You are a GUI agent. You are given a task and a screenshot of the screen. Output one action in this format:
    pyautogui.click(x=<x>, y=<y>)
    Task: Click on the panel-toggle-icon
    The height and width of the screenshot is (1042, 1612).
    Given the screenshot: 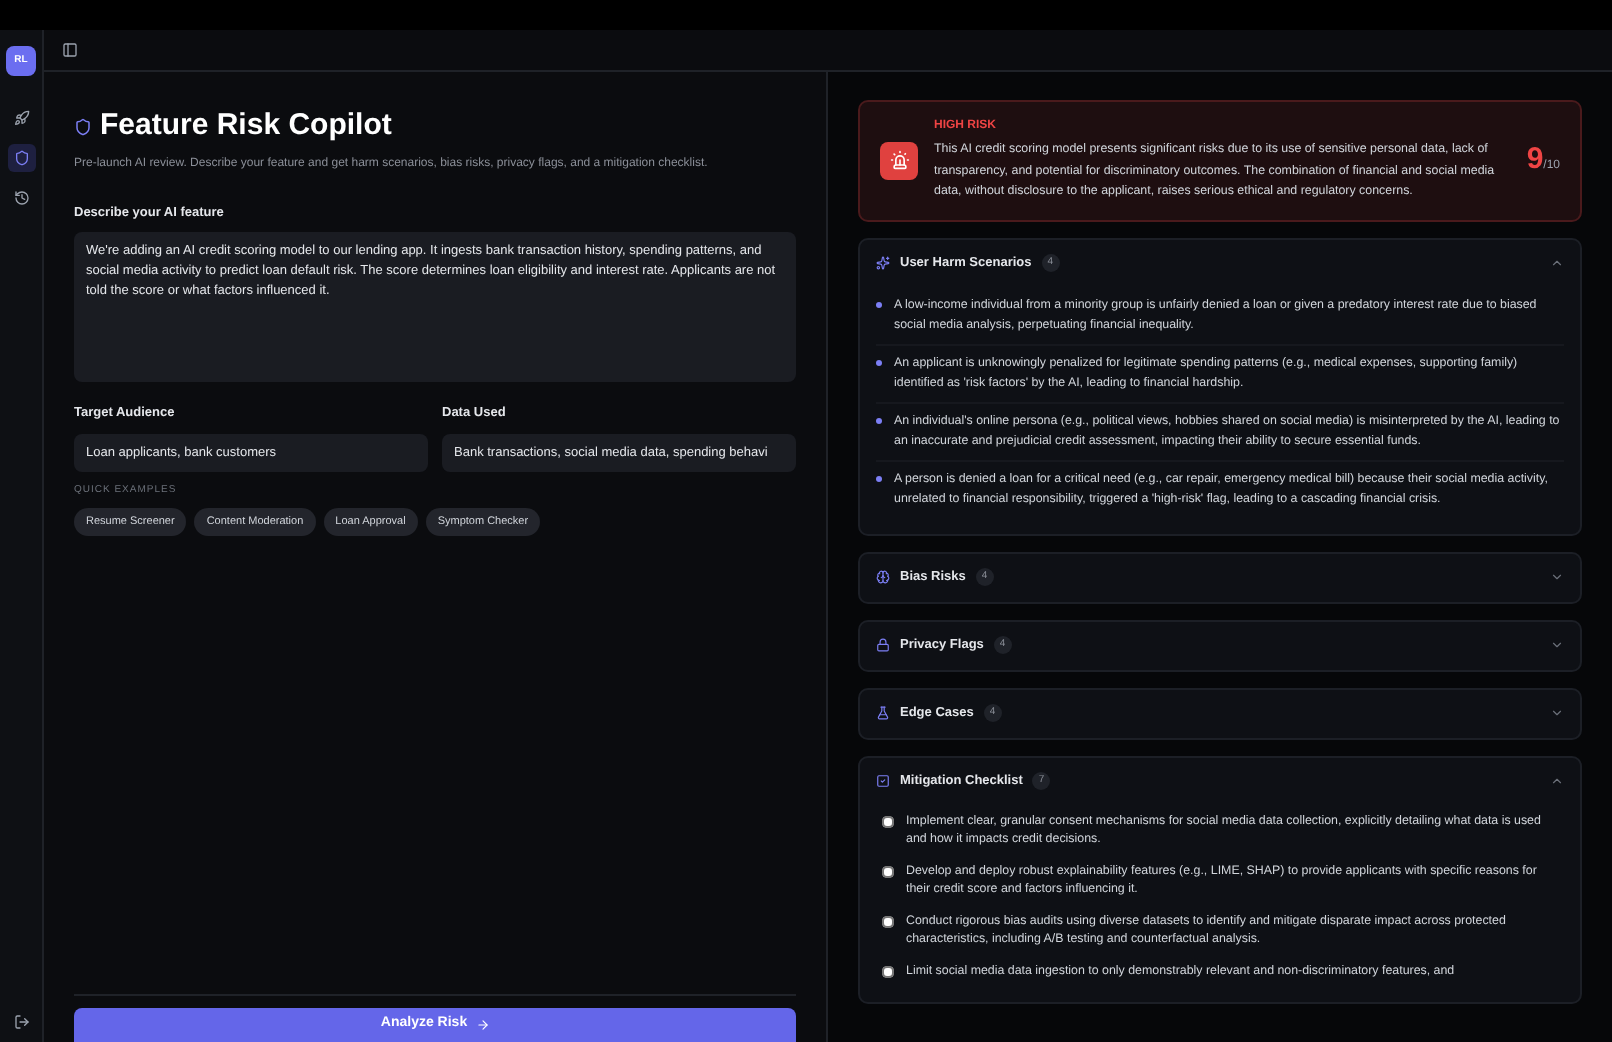 What is the action you would take?
    pyautogui.click(x=70, y=50)
    